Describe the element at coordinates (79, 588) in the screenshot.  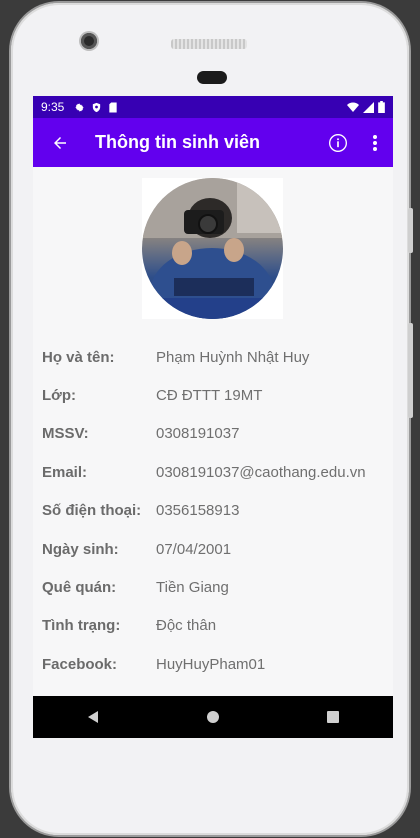
I see `field-label: Quê quán:` at that location.